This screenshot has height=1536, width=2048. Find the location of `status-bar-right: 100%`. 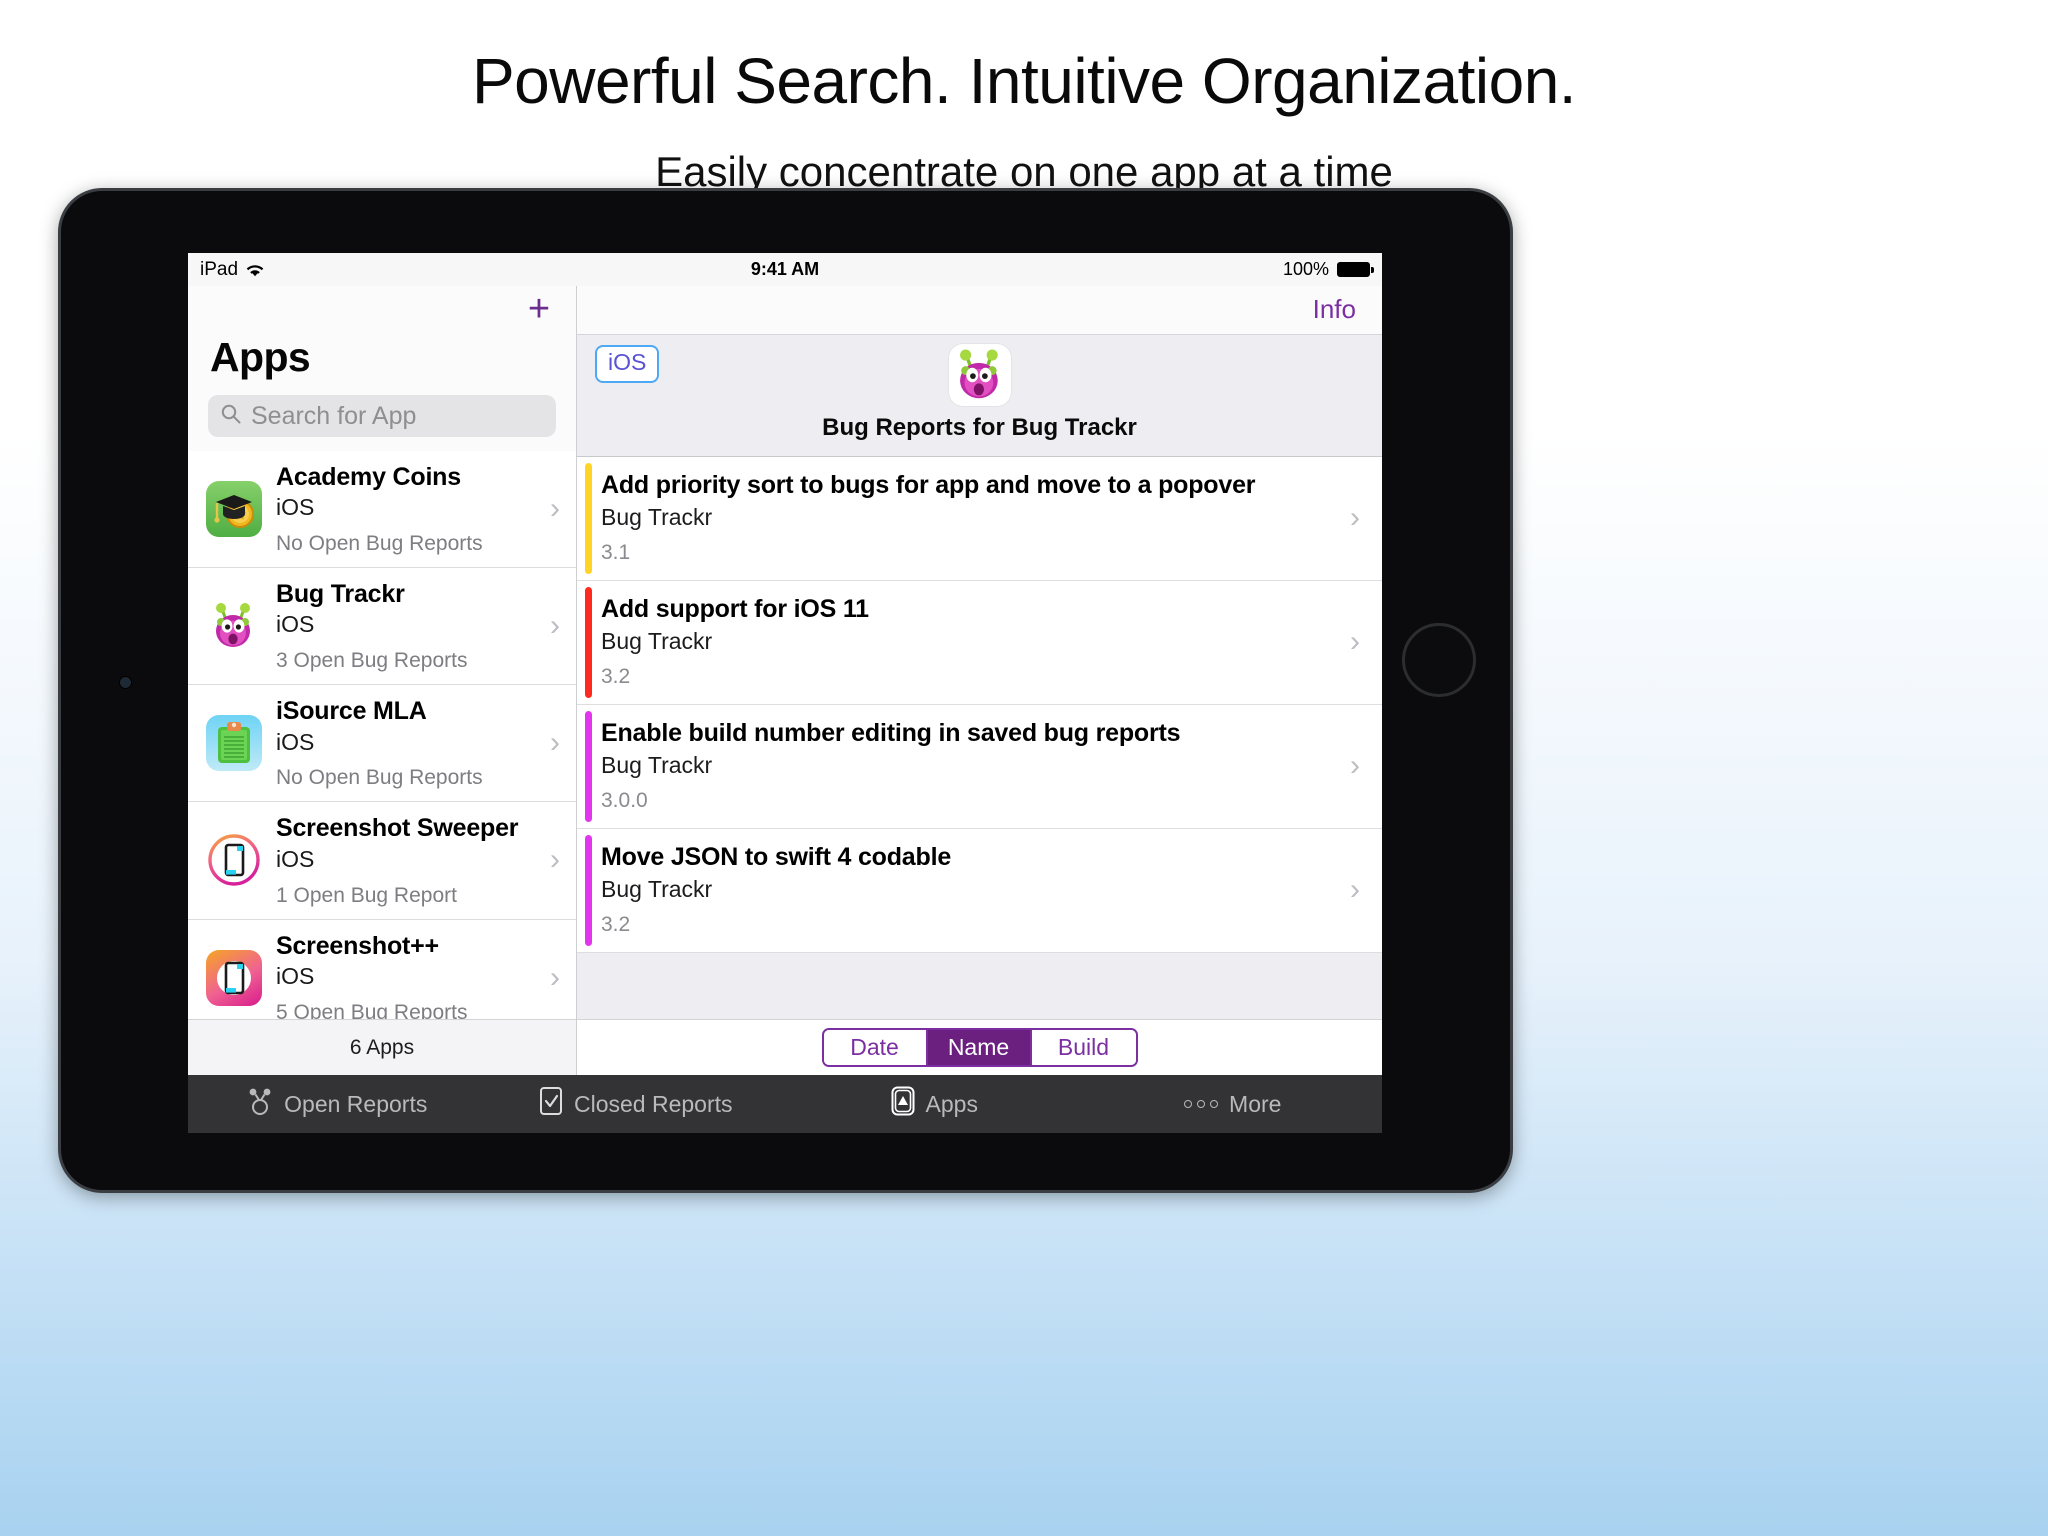

status-bar-right: 100% is located at coordinates (1328, 269).